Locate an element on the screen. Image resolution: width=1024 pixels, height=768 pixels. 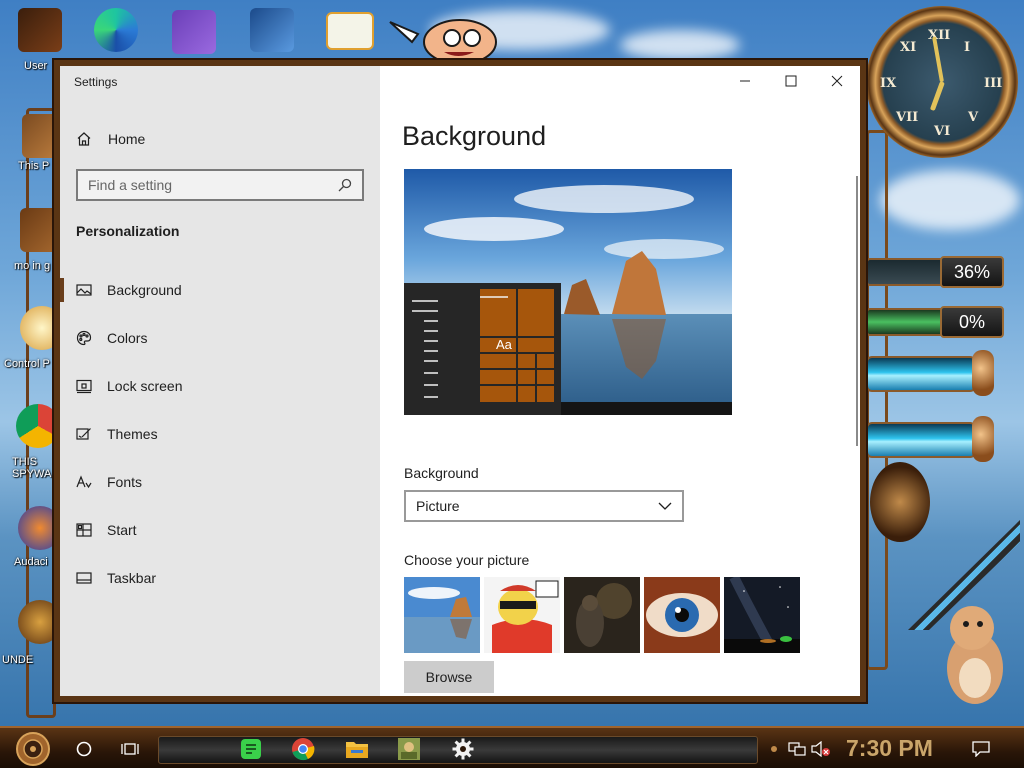
cortana-circle-icon is located at coordinates (84, 749).